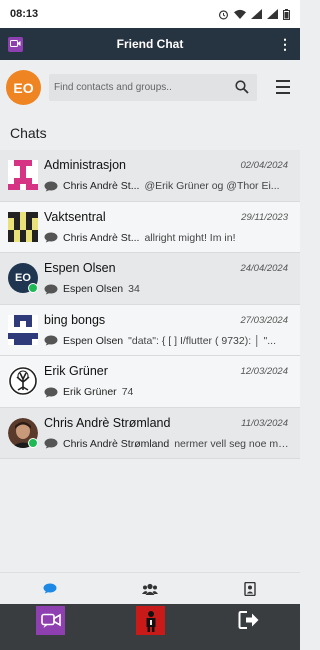 Image resolution: width=320 pixels, height=650 pixels. What do you see at coordinates (85, 165) in the screenshot?
I see `chat-name: Administrasjon` at bounding box center [85, 165].